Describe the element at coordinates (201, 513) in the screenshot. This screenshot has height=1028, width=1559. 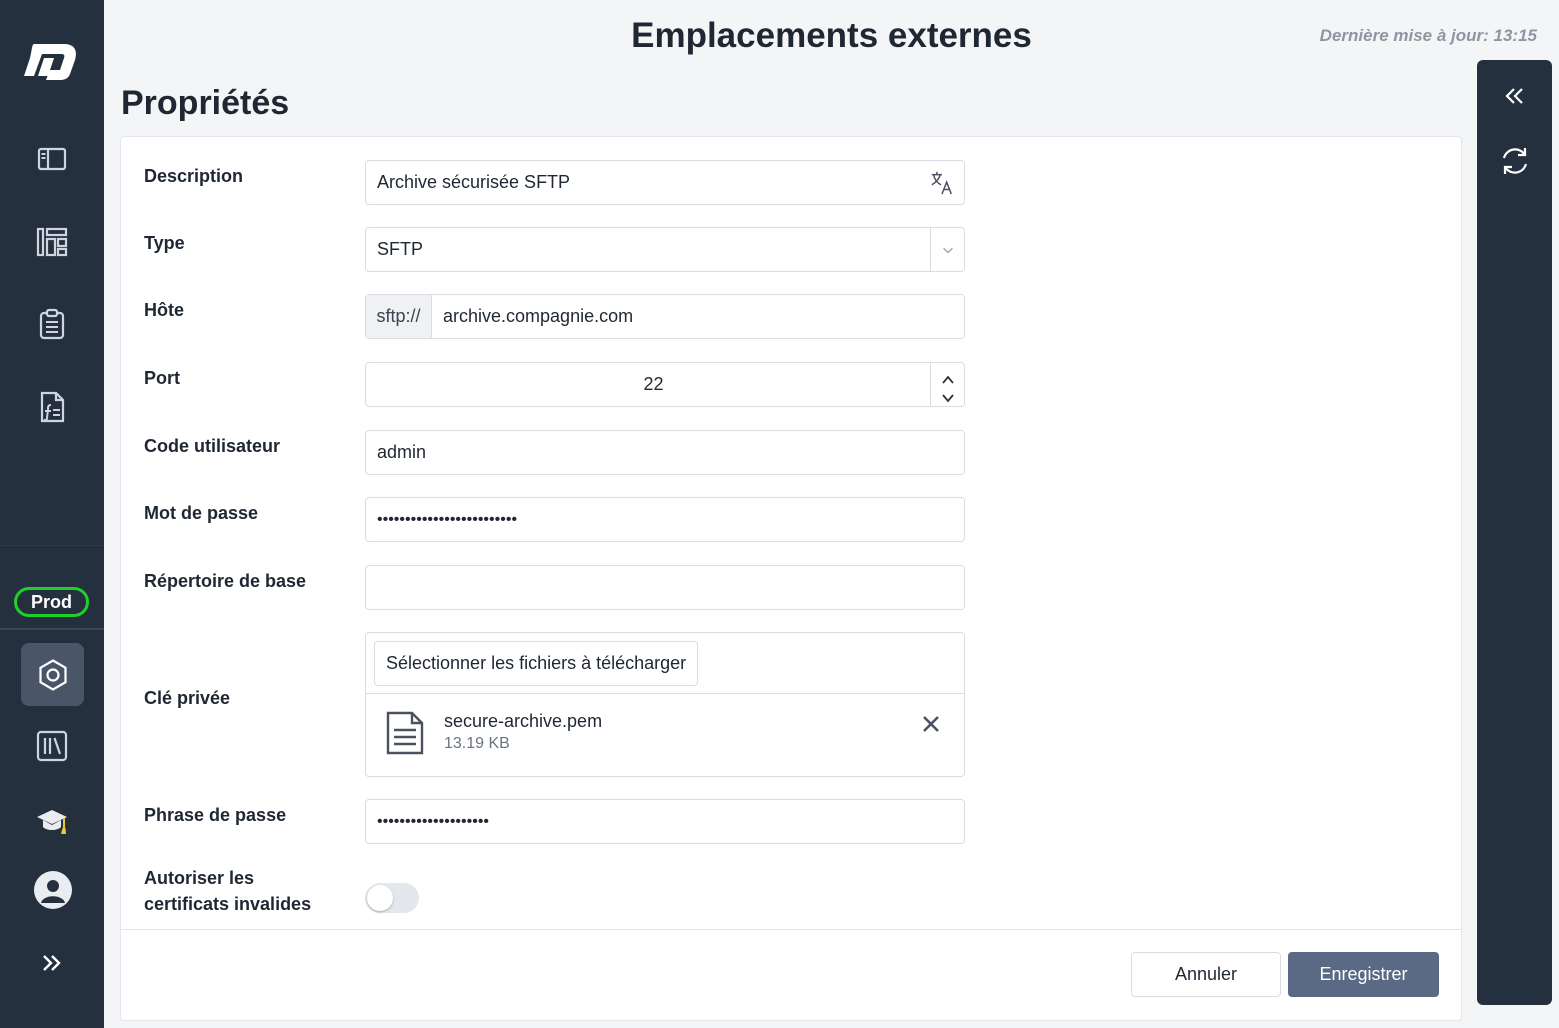
I see `password-label: Mot de passe` at that location.